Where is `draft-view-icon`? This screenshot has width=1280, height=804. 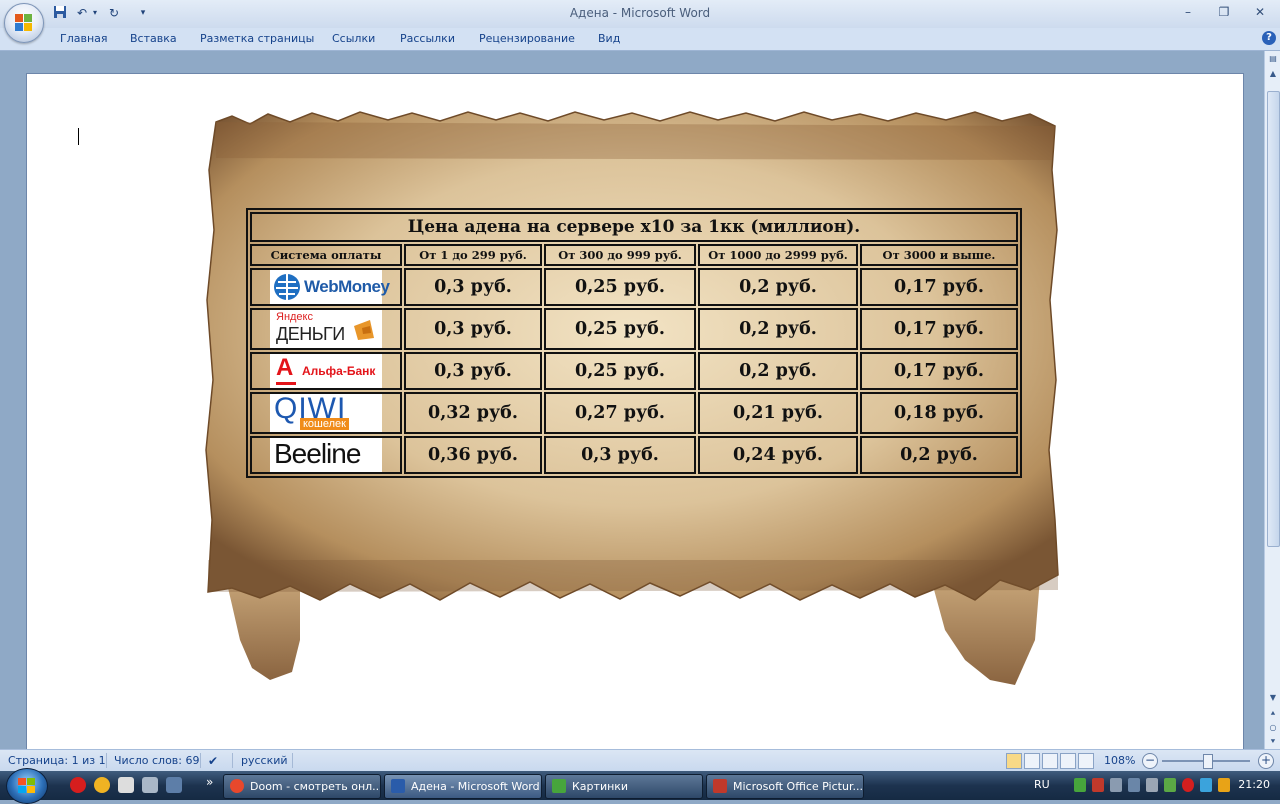 draft-view-icon is located at coordinates (1086, 761).